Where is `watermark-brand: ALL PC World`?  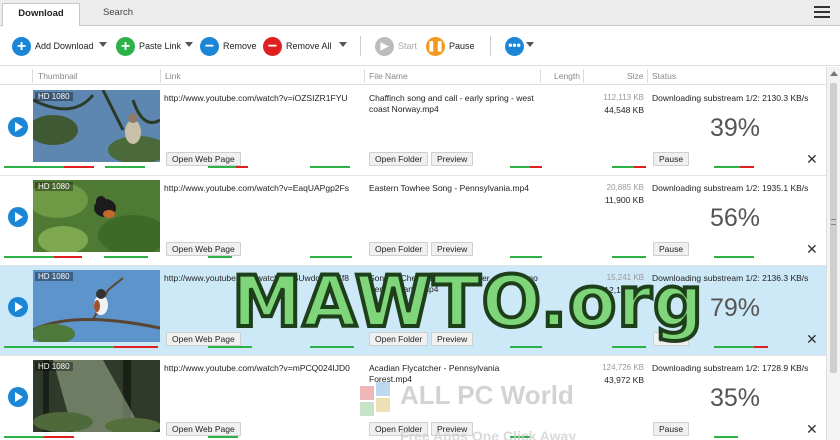 watermark-brand: ALL PC World is located at coordinates (487, 395).